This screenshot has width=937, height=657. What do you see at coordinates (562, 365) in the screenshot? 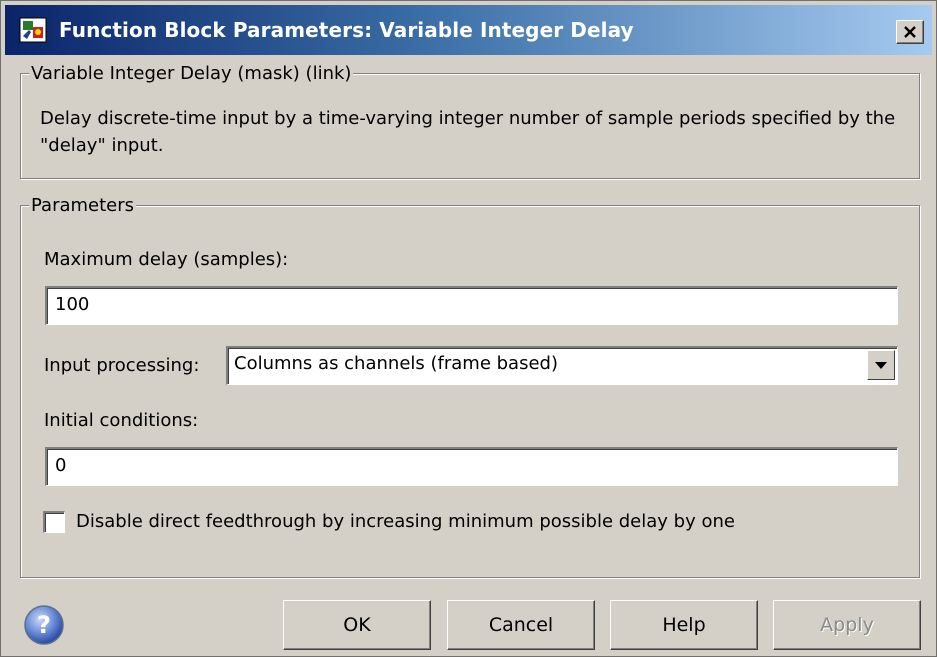
I see `input-processing-dropdown: Columns as channels (frame based)` at bounding box center [562, 365].